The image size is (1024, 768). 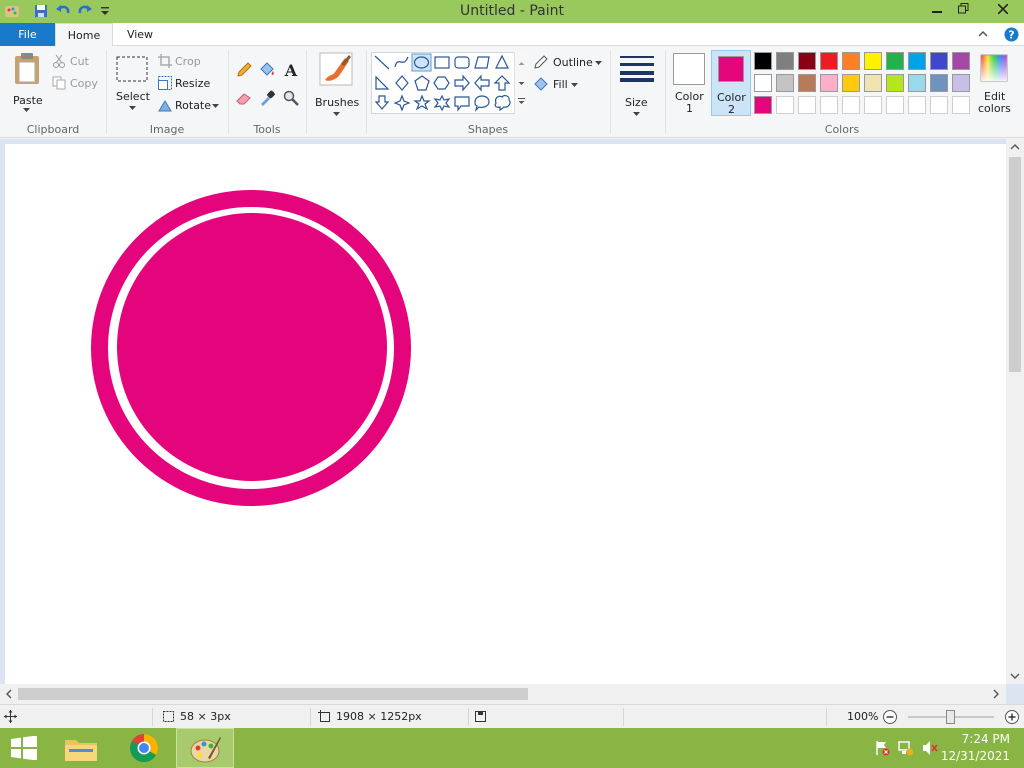 What do you see at coordinates (76, 62) in the screenshot?
I see `cut-button: Cut` at bounding box center [76, 62].